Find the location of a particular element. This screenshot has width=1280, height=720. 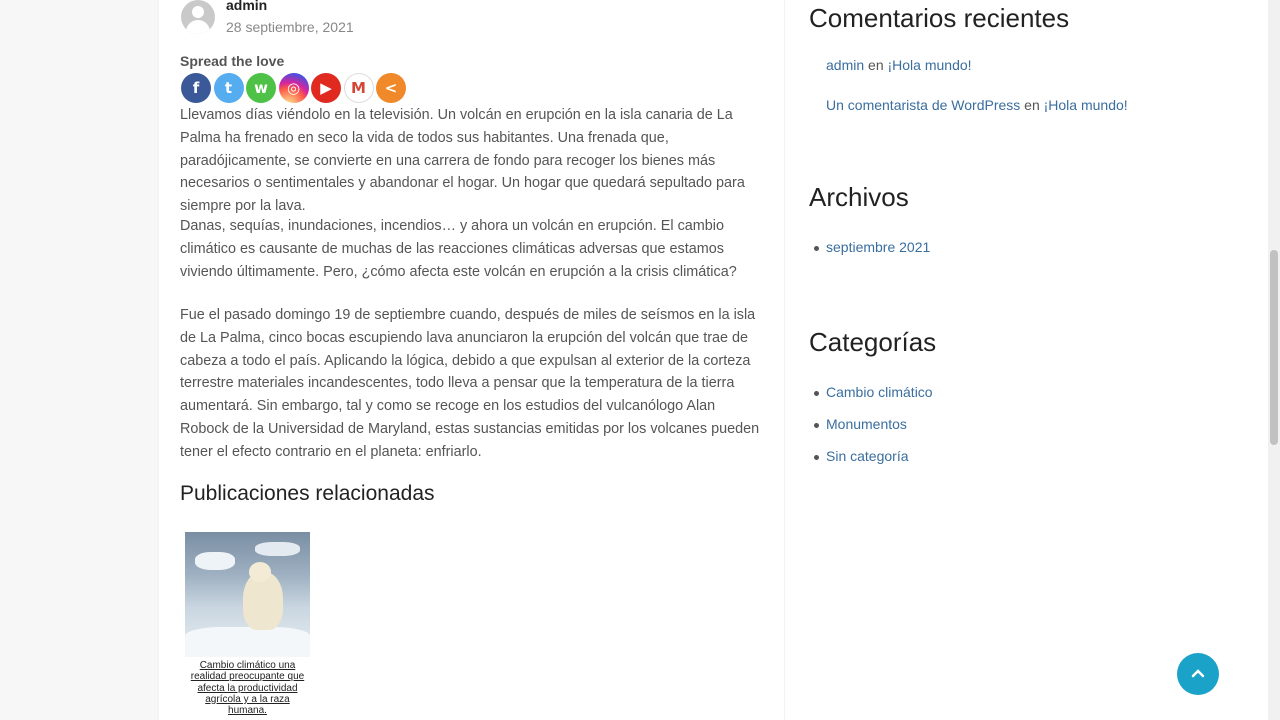

scrollbar-thumb is located at coordinates (1274, 347).